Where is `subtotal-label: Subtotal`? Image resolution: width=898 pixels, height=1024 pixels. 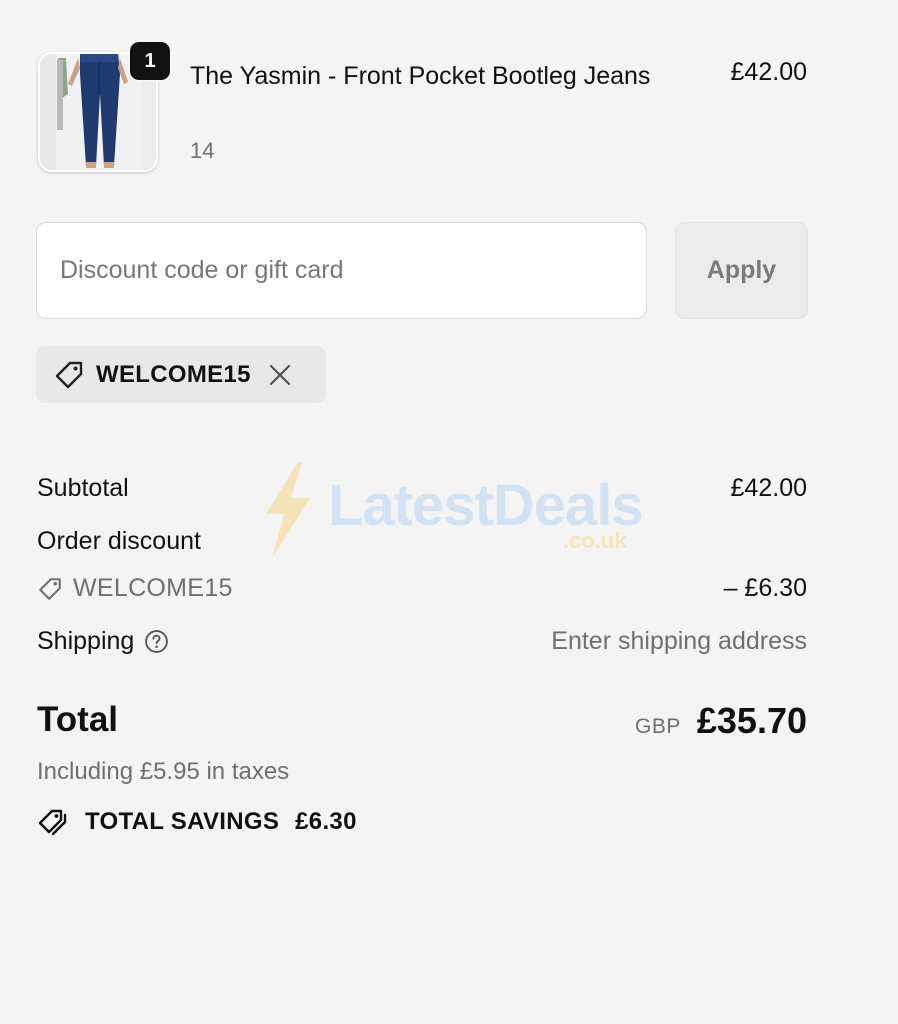 subtotal-label: Subtotal is located at coordinates (83, 488).